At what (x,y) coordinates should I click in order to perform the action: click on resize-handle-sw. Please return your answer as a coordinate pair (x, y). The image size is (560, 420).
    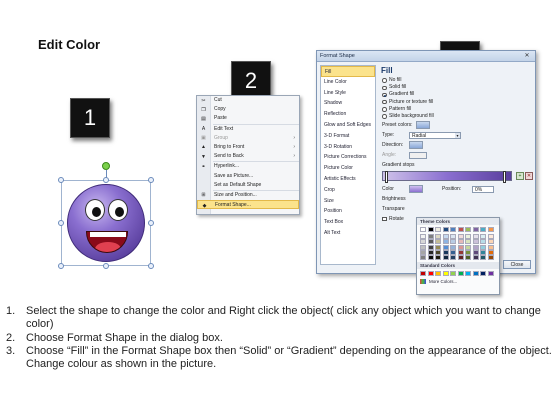
    Looking at the image, I should click on (61, 266).